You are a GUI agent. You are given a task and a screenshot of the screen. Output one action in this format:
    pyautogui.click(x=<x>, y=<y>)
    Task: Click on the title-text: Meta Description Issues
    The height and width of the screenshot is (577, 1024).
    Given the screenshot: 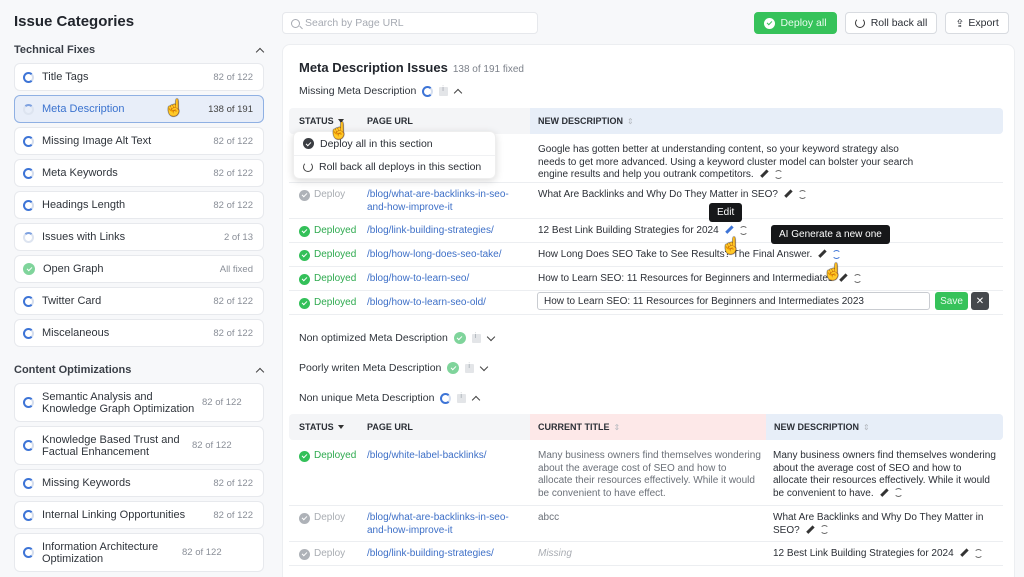 What is the action you would take?
    pyautogui.click(x=373, y=67)
    